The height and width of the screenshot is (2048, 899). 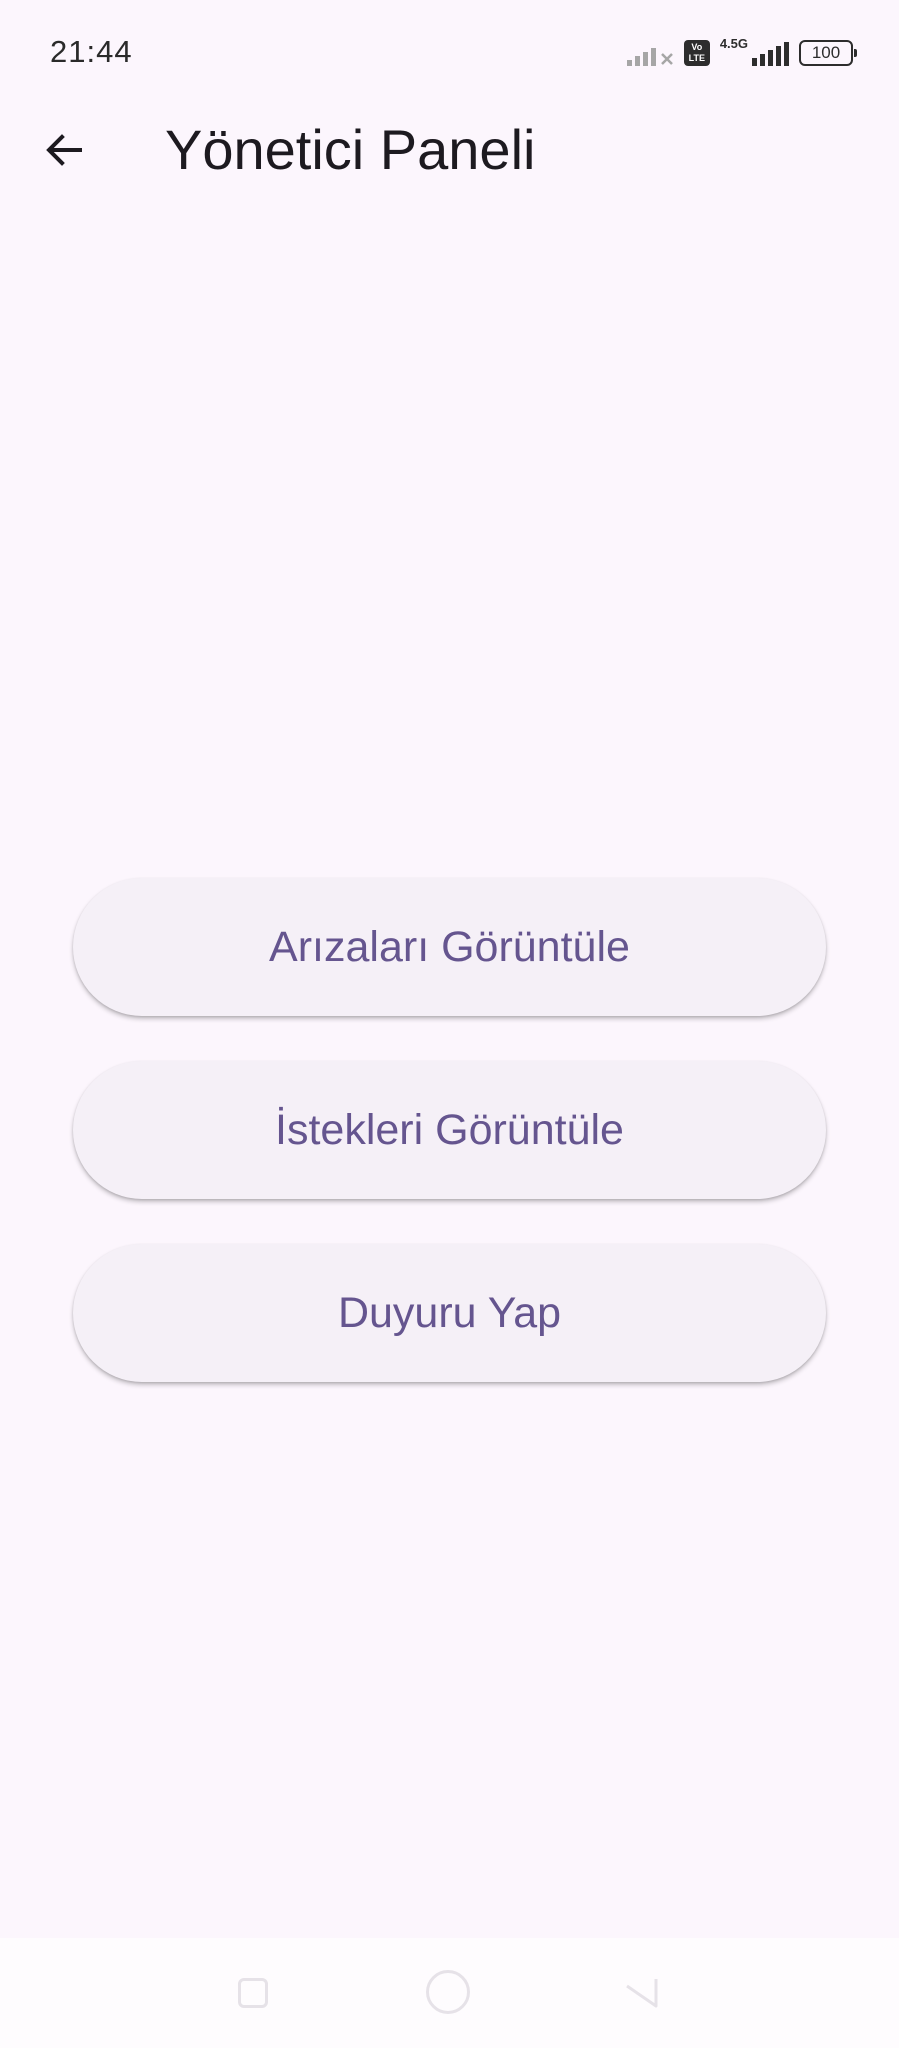 What do you see at coordinates (253, 1993) in the screenshot?
I see `recent-apps-icon` at bounding box center [253, 1993].